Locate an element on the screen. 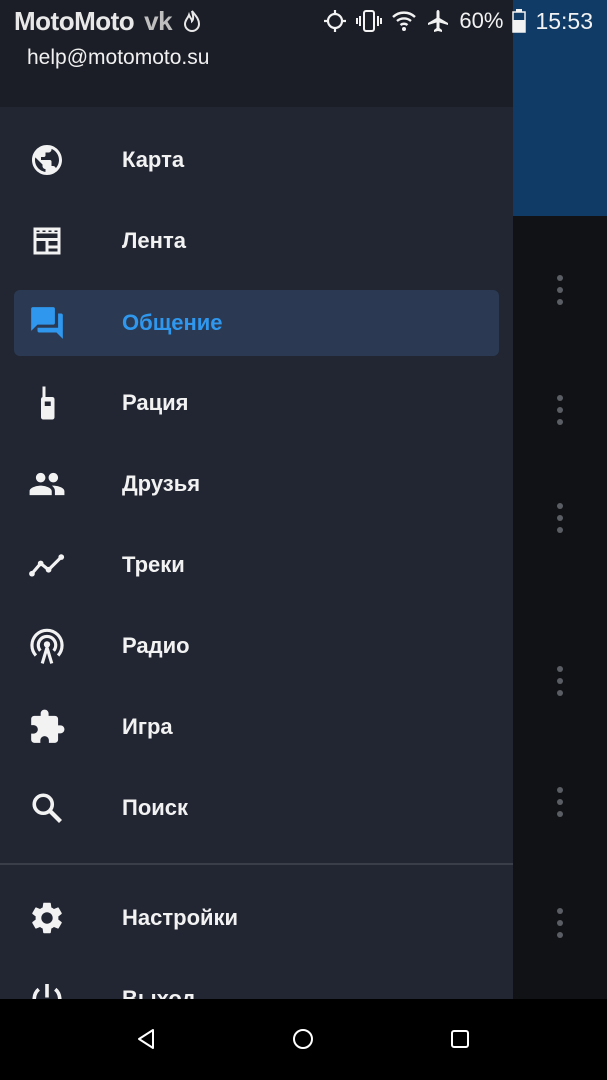 The image size is (607, 1080). nav-item-label: Лента is located at coordinates (154, 240).